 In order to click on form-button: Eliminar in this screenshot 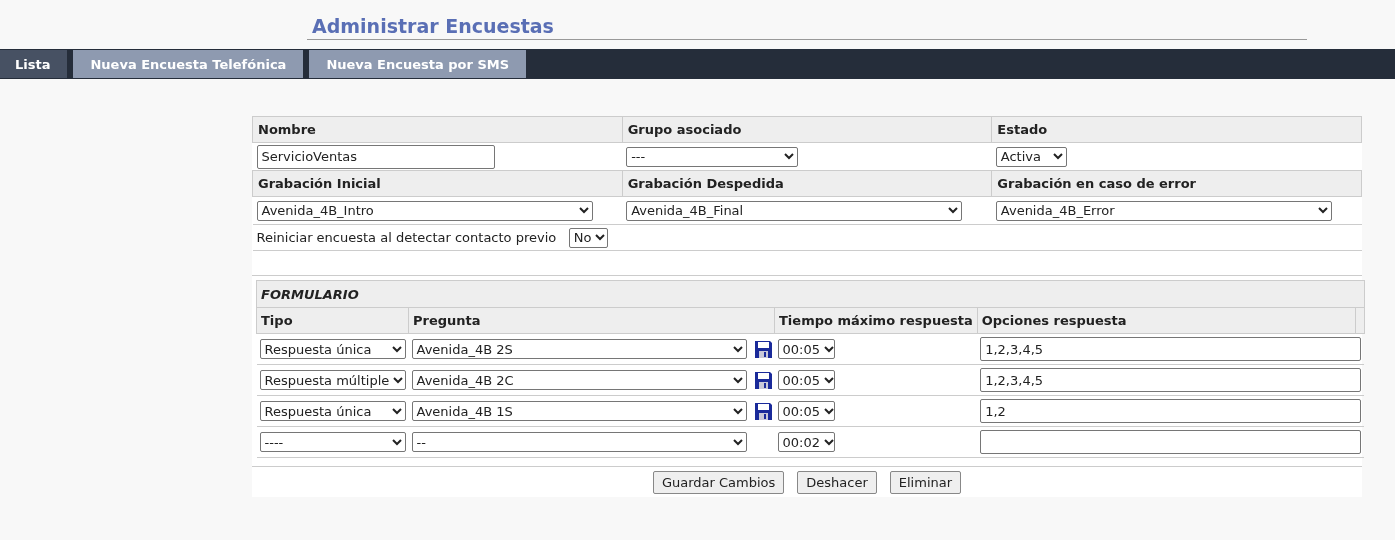, I will do `click(925, 482)`.